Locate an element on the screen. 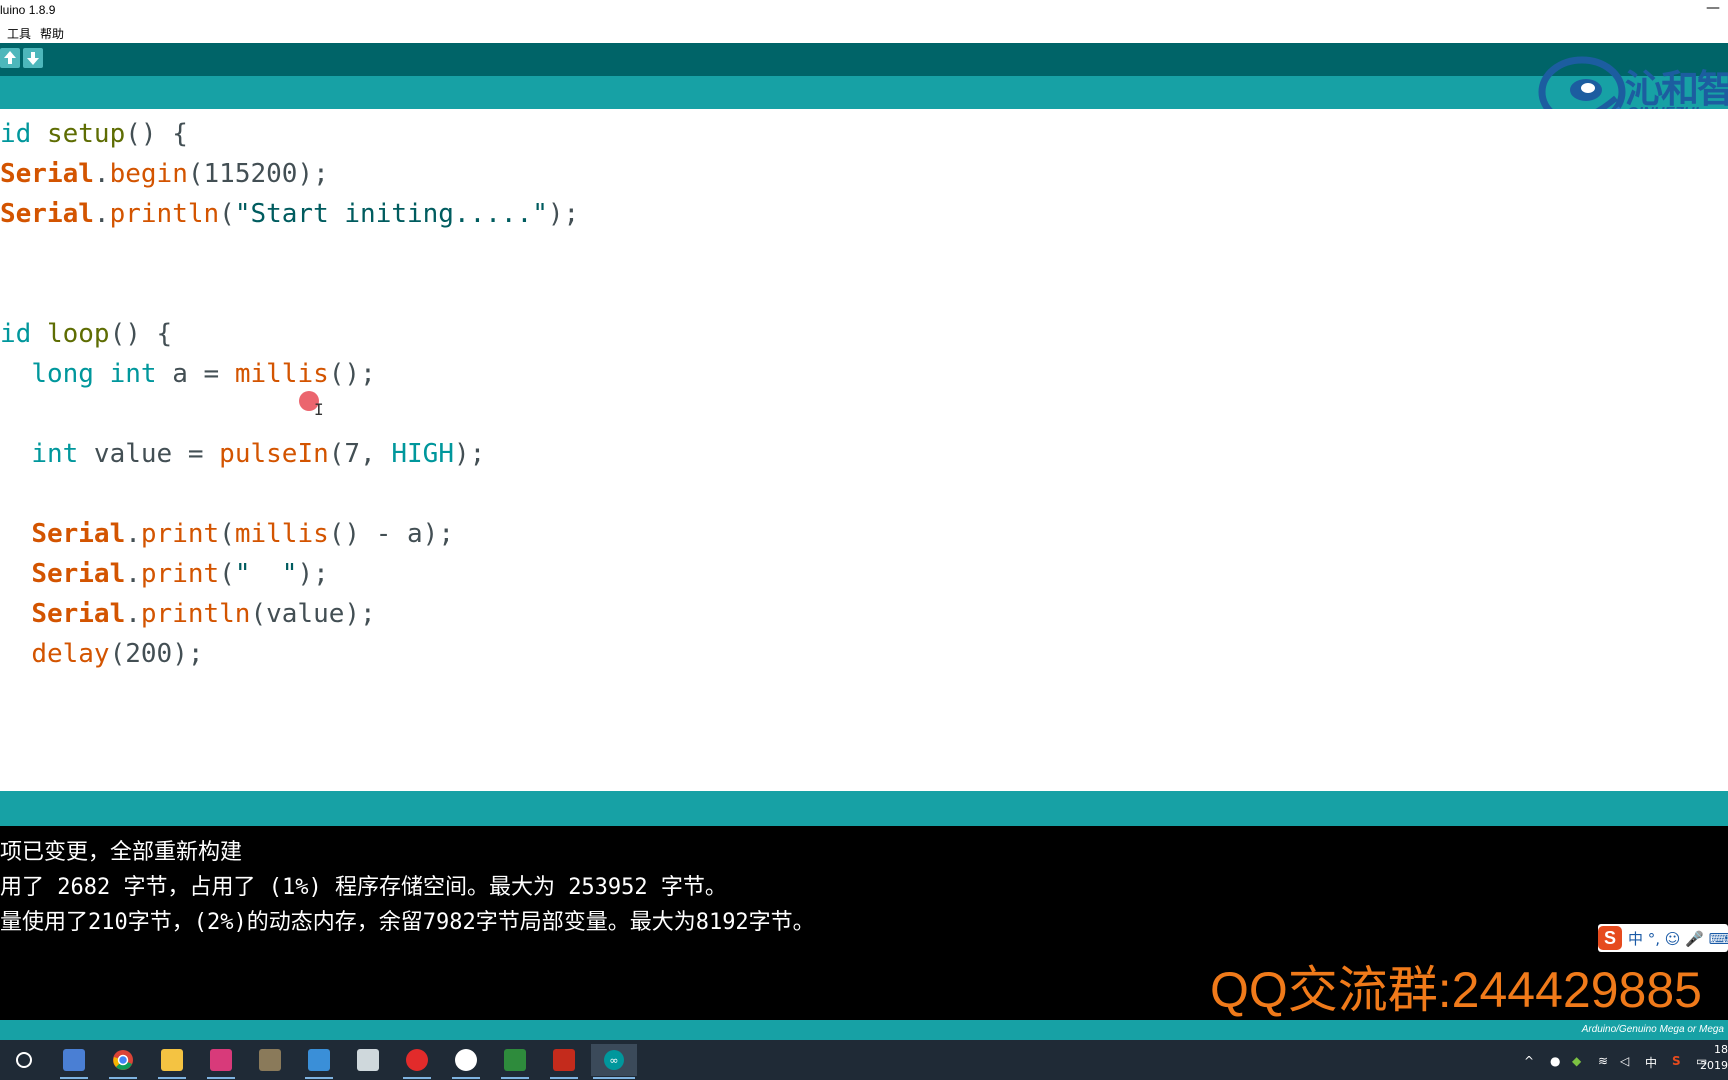  sogou-tray-icon: S is located at coordinates (1676, 1061).